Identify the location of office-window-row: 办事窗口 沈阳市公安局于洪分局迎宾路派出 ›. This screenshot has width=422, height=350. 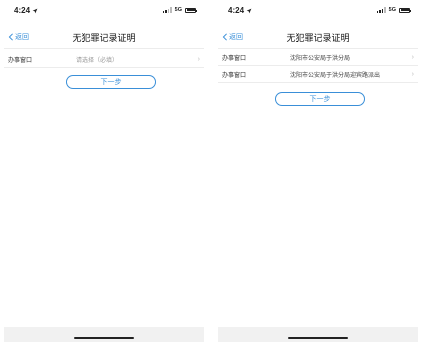
(318, 74).